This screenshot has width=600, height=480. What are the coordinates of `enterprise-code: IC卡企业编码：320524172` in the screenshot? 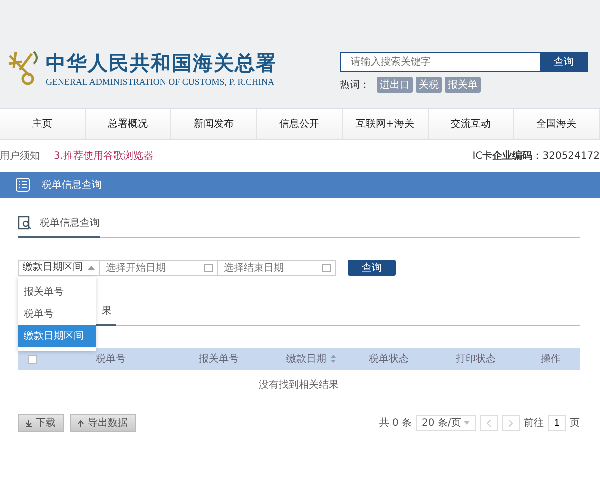 It's located at (536, 156).